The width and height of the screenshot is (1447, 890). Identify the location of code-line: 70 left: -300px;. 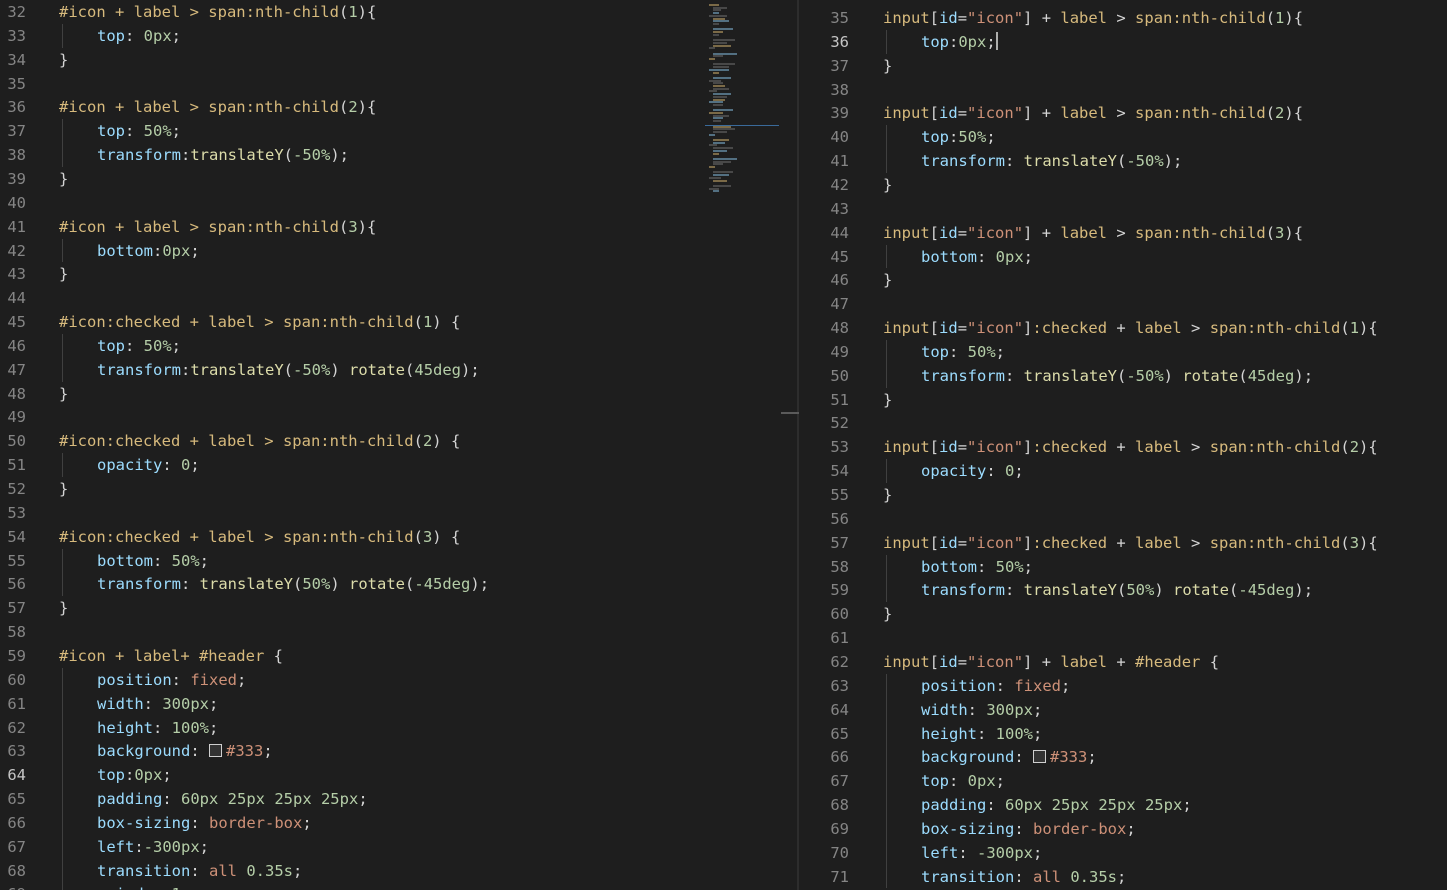
(1123, 853).